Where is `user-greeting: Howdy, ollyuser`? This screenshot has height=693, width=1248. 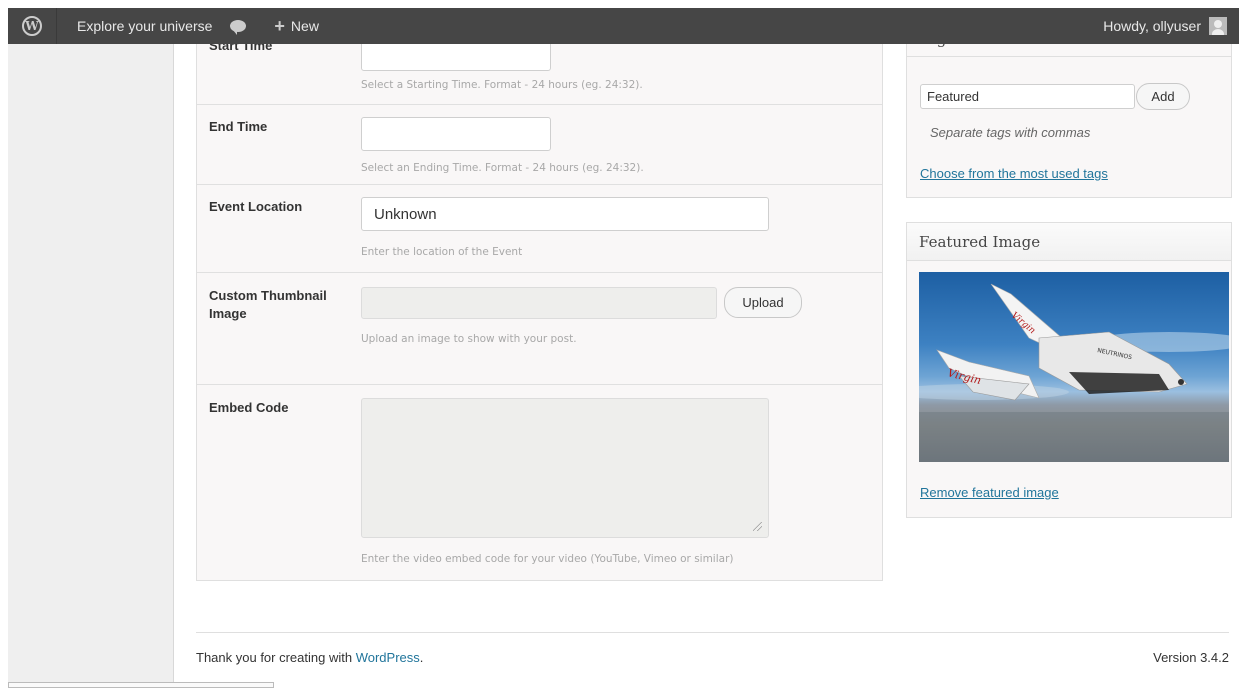
user-greeting: Howdy, ollyuser is located at coordinates (1152, 26).